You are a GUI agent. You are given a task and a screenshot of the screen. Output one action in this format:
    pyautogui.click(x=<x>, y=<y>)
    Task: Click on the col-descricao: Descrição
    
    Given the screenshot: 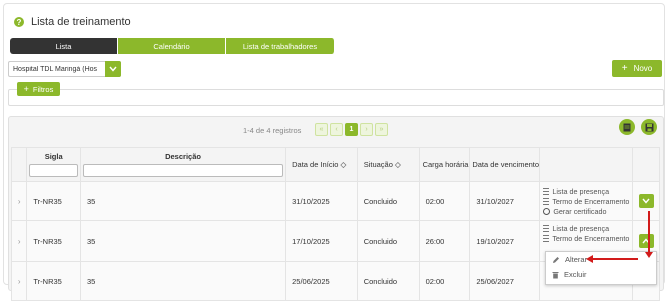 What is the action you would take?
    pyautogui.click(x=183, y=164)
    